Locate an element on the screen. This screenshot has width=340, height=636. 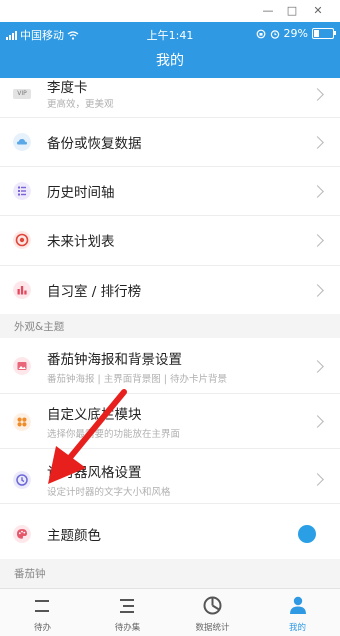
page-title: 我的 is located at coordinates (170, 62).